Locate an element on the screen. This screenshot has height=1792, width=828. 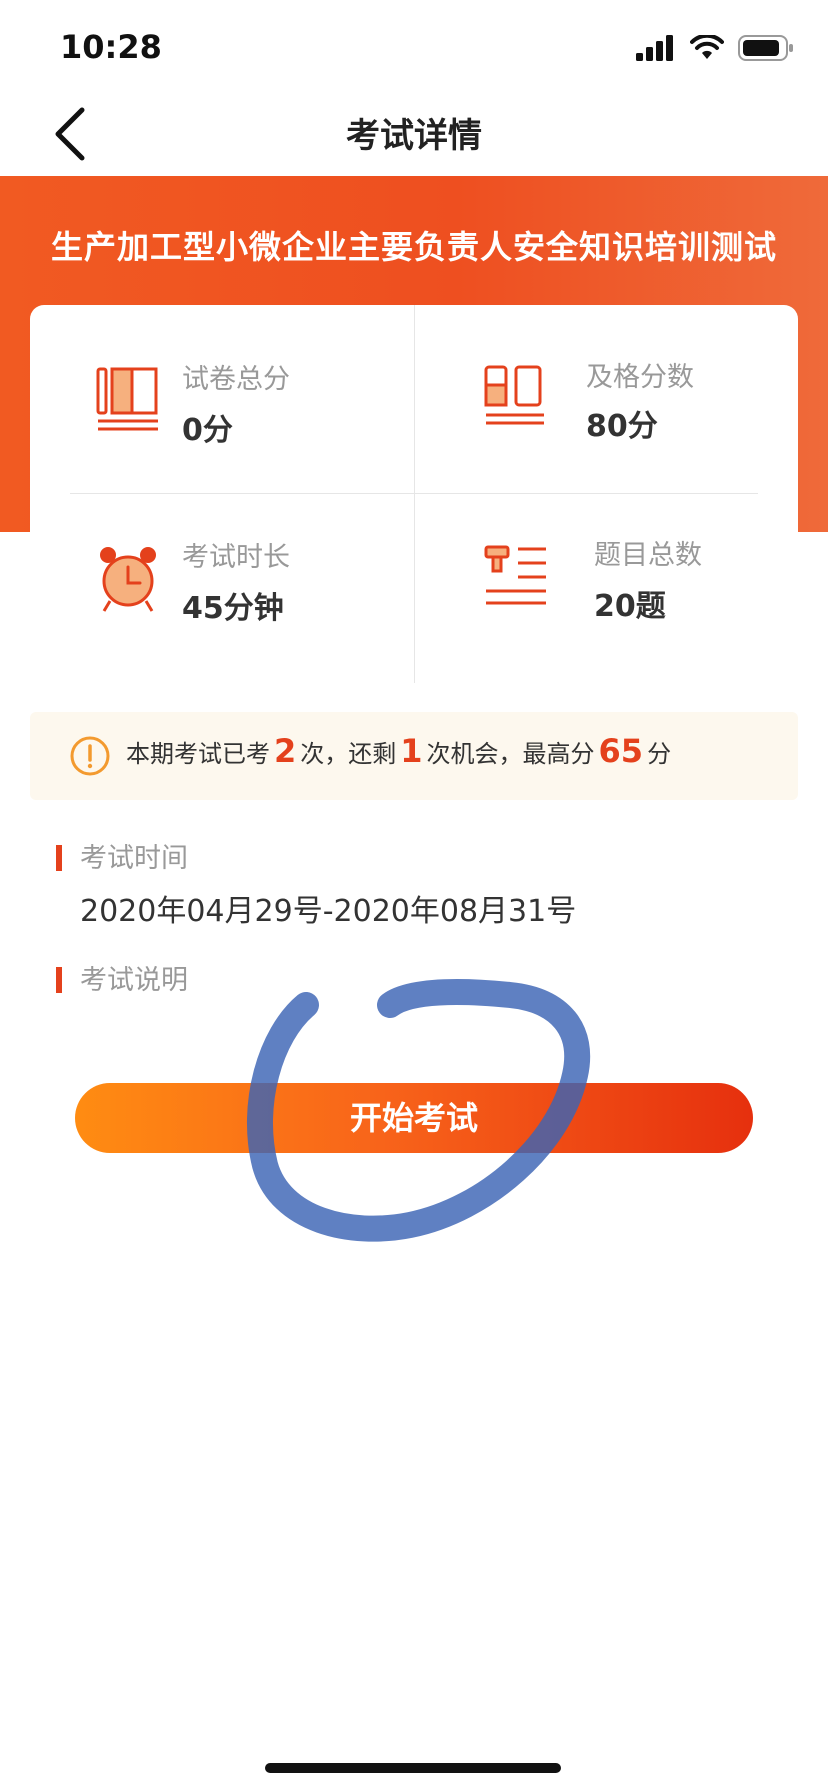
exam-title: 生产加工型小微企业主要负责人安全知识培训测试 is located at coordinates (413, 247).